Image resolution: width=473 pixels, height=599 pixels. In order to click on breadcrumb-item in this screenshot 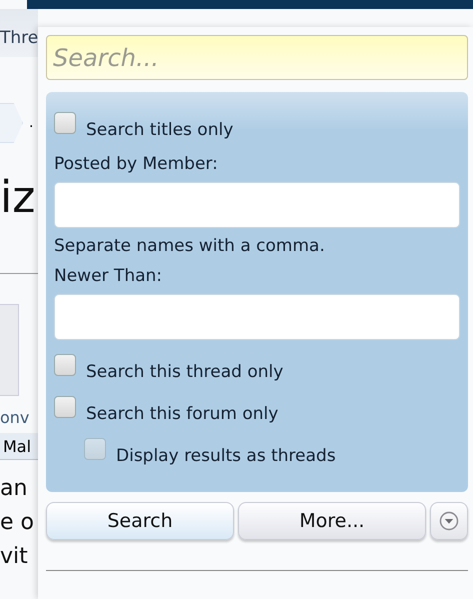, I will do `click(11, 123)`.